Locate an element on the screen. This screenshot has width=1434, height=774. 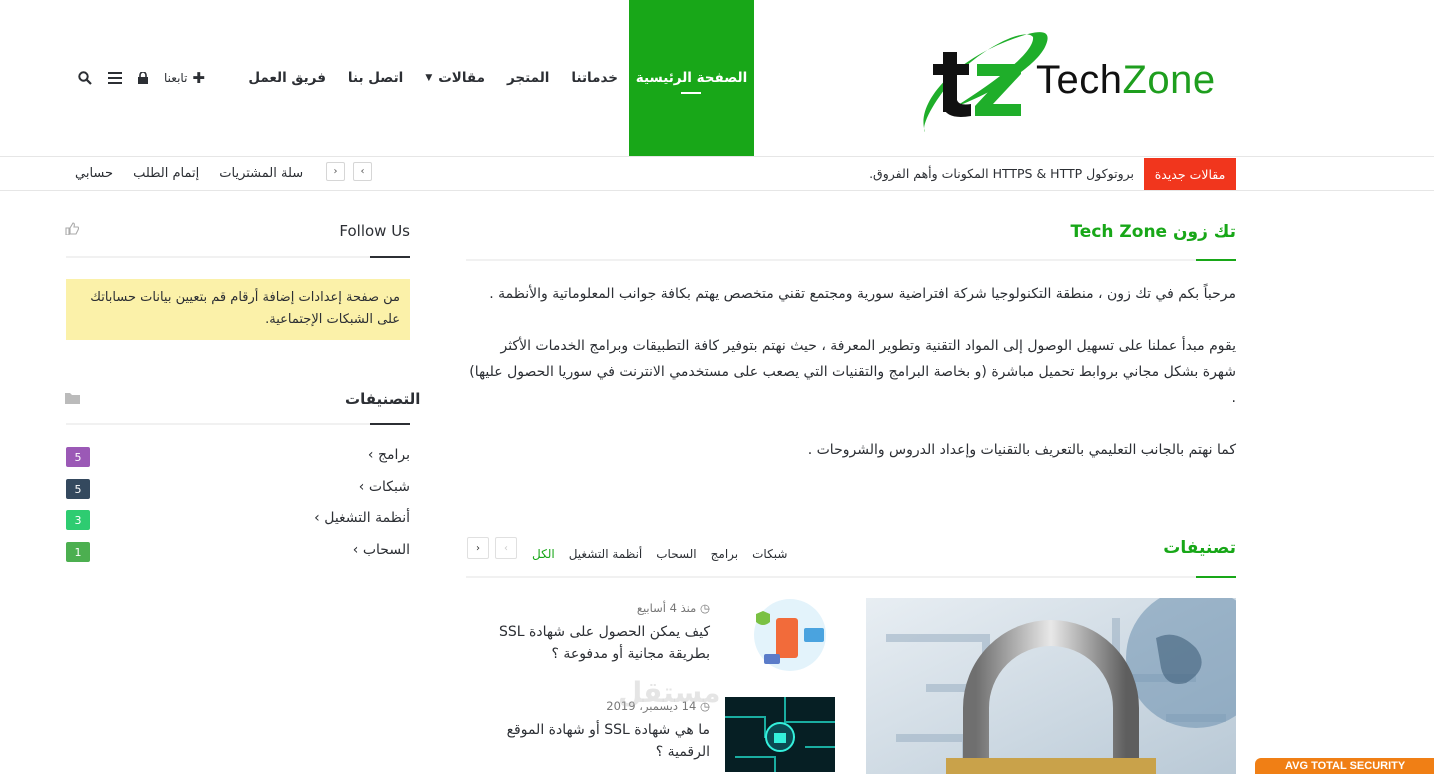
nav-item-services: خدماتنا is located at coordinates (594, 78).